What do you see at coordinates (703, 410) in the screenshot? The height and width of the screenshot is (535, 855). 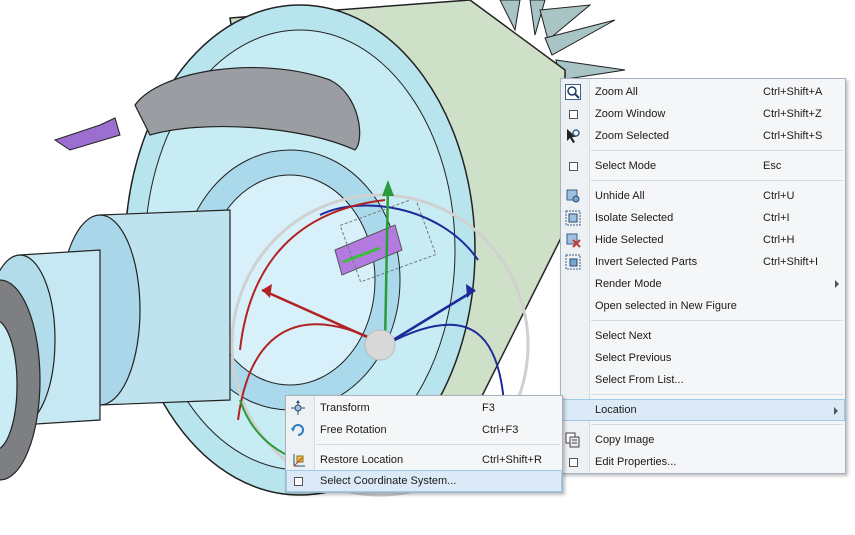 I see `menu-item-location: Location` at bounding box center [703, 410].